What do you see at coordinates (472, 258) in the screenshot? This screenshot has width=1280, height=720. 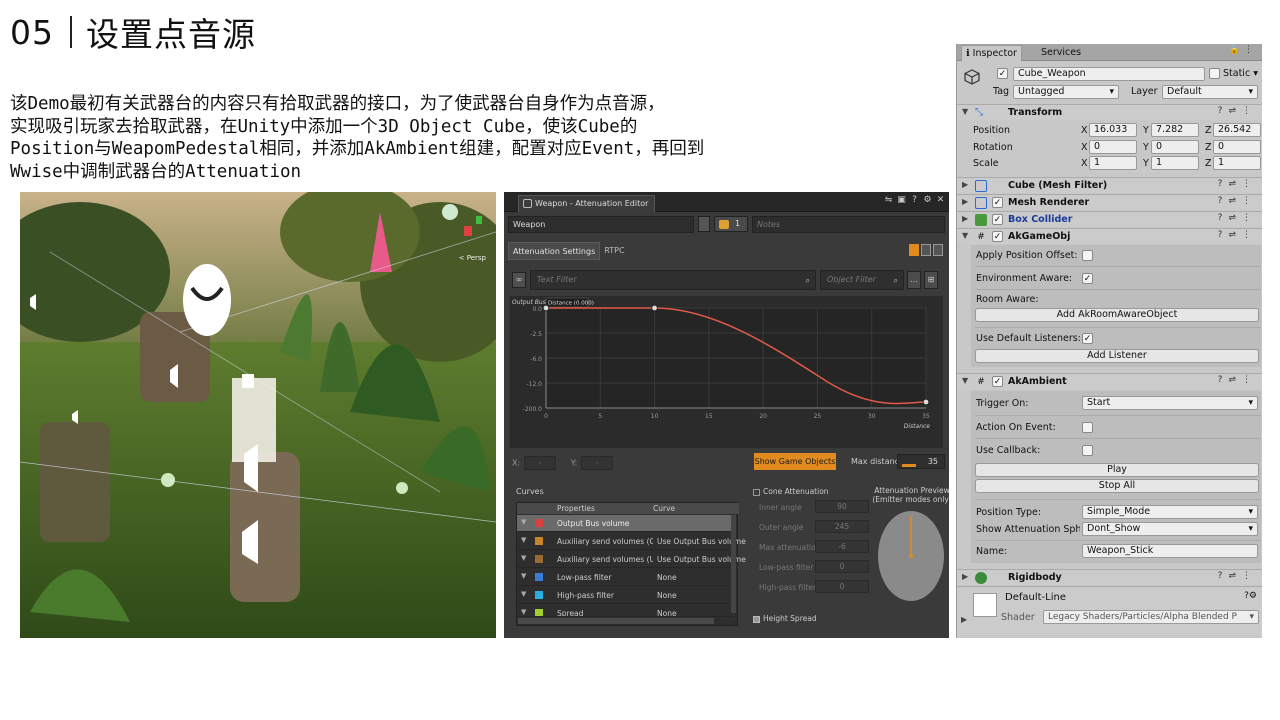 I see `persp-label: < Persp` at bounding box center [472, 258].